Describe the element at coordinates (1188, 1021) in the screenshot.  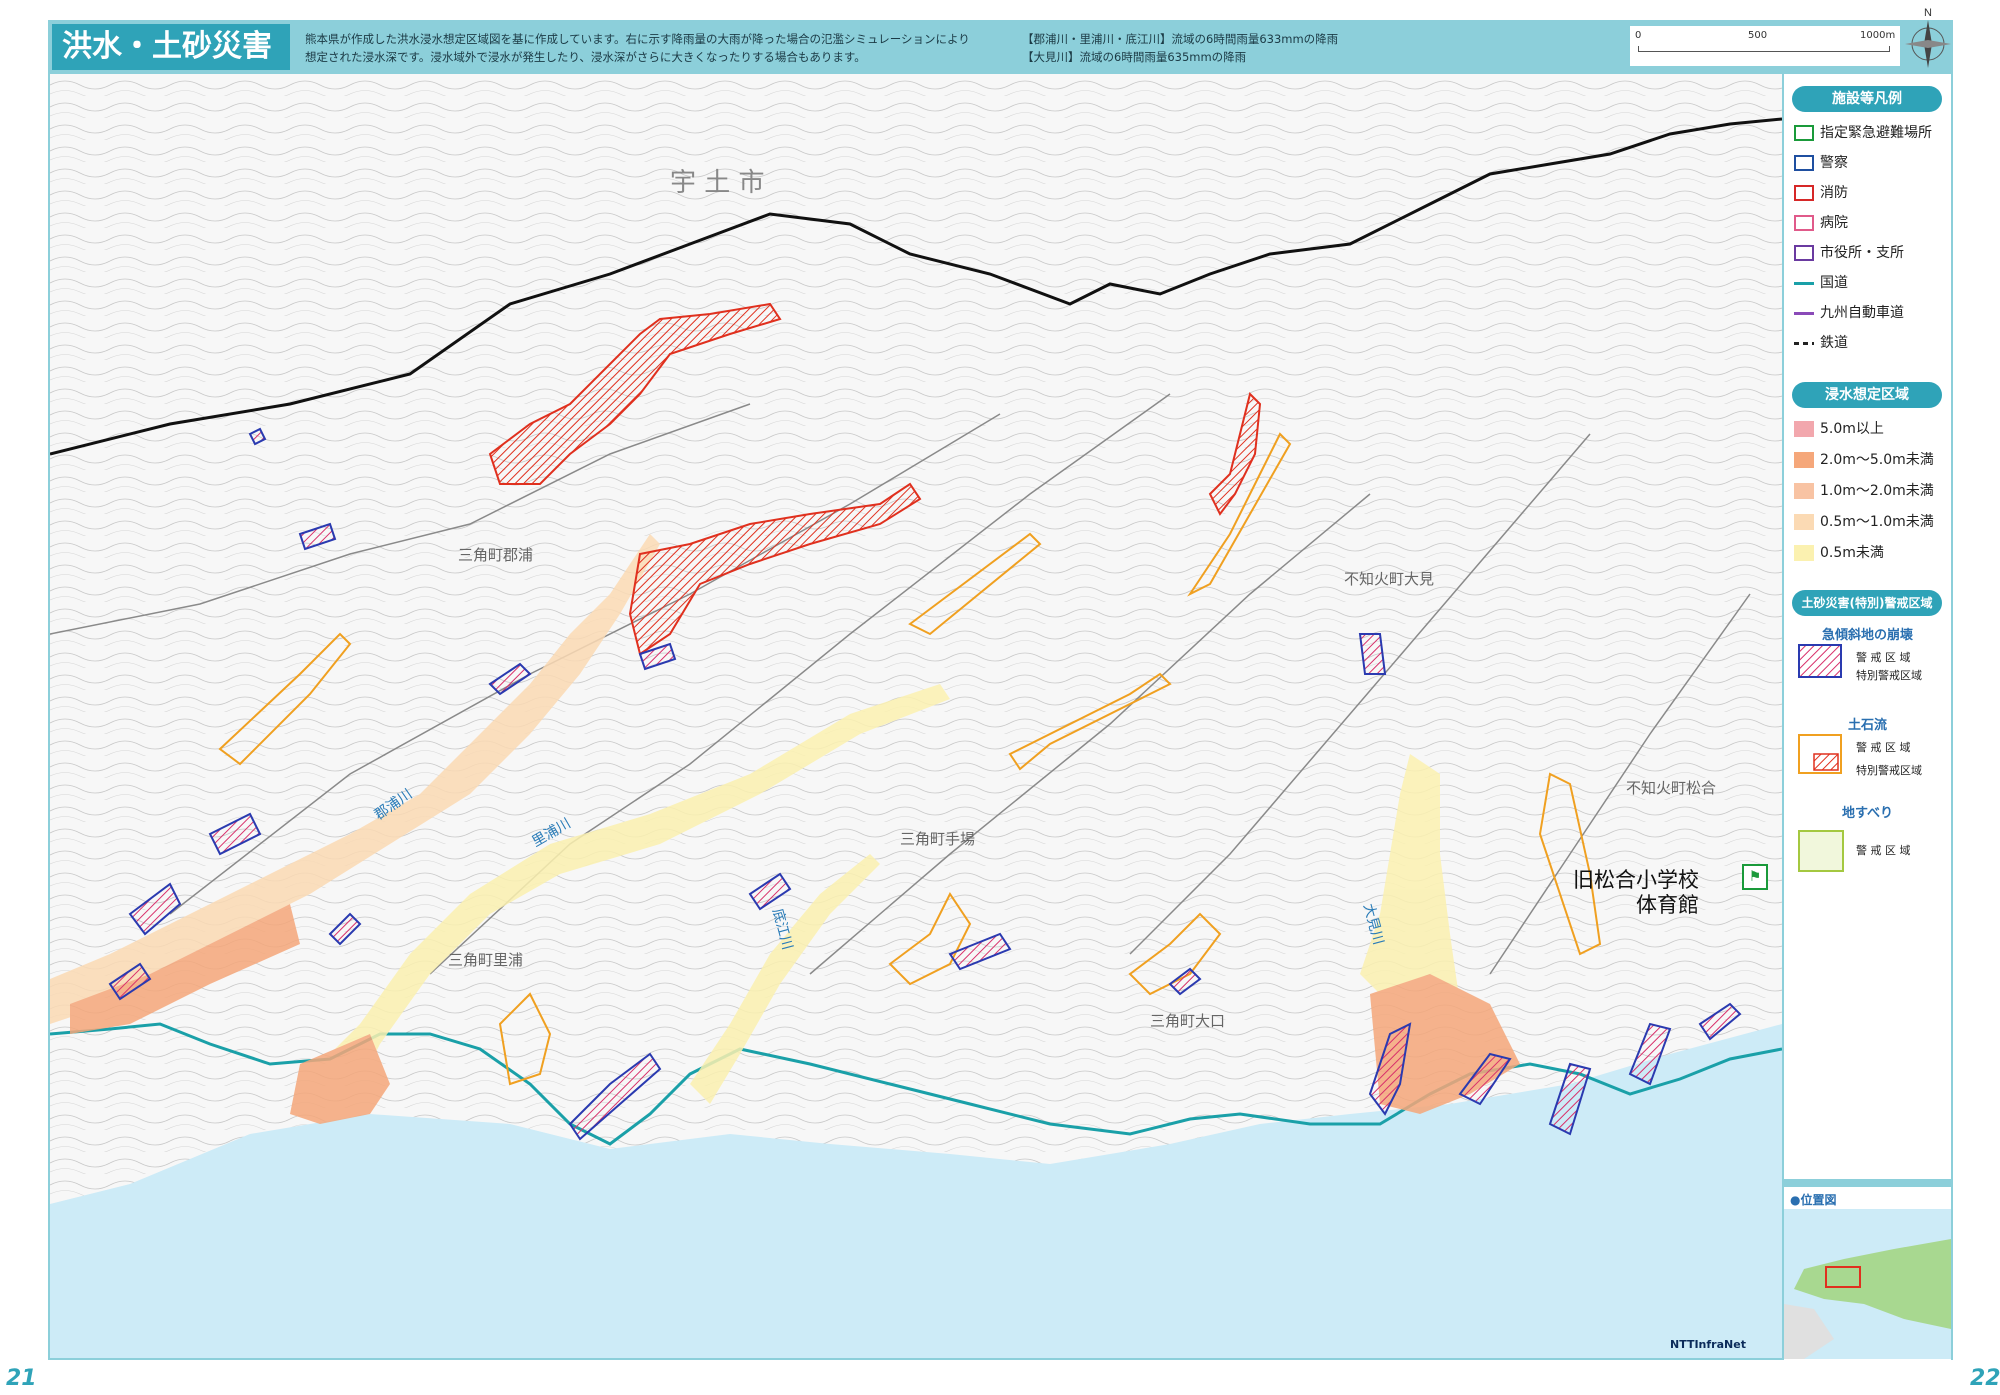
I see `label-oguchi: 三角町大口` at that location.